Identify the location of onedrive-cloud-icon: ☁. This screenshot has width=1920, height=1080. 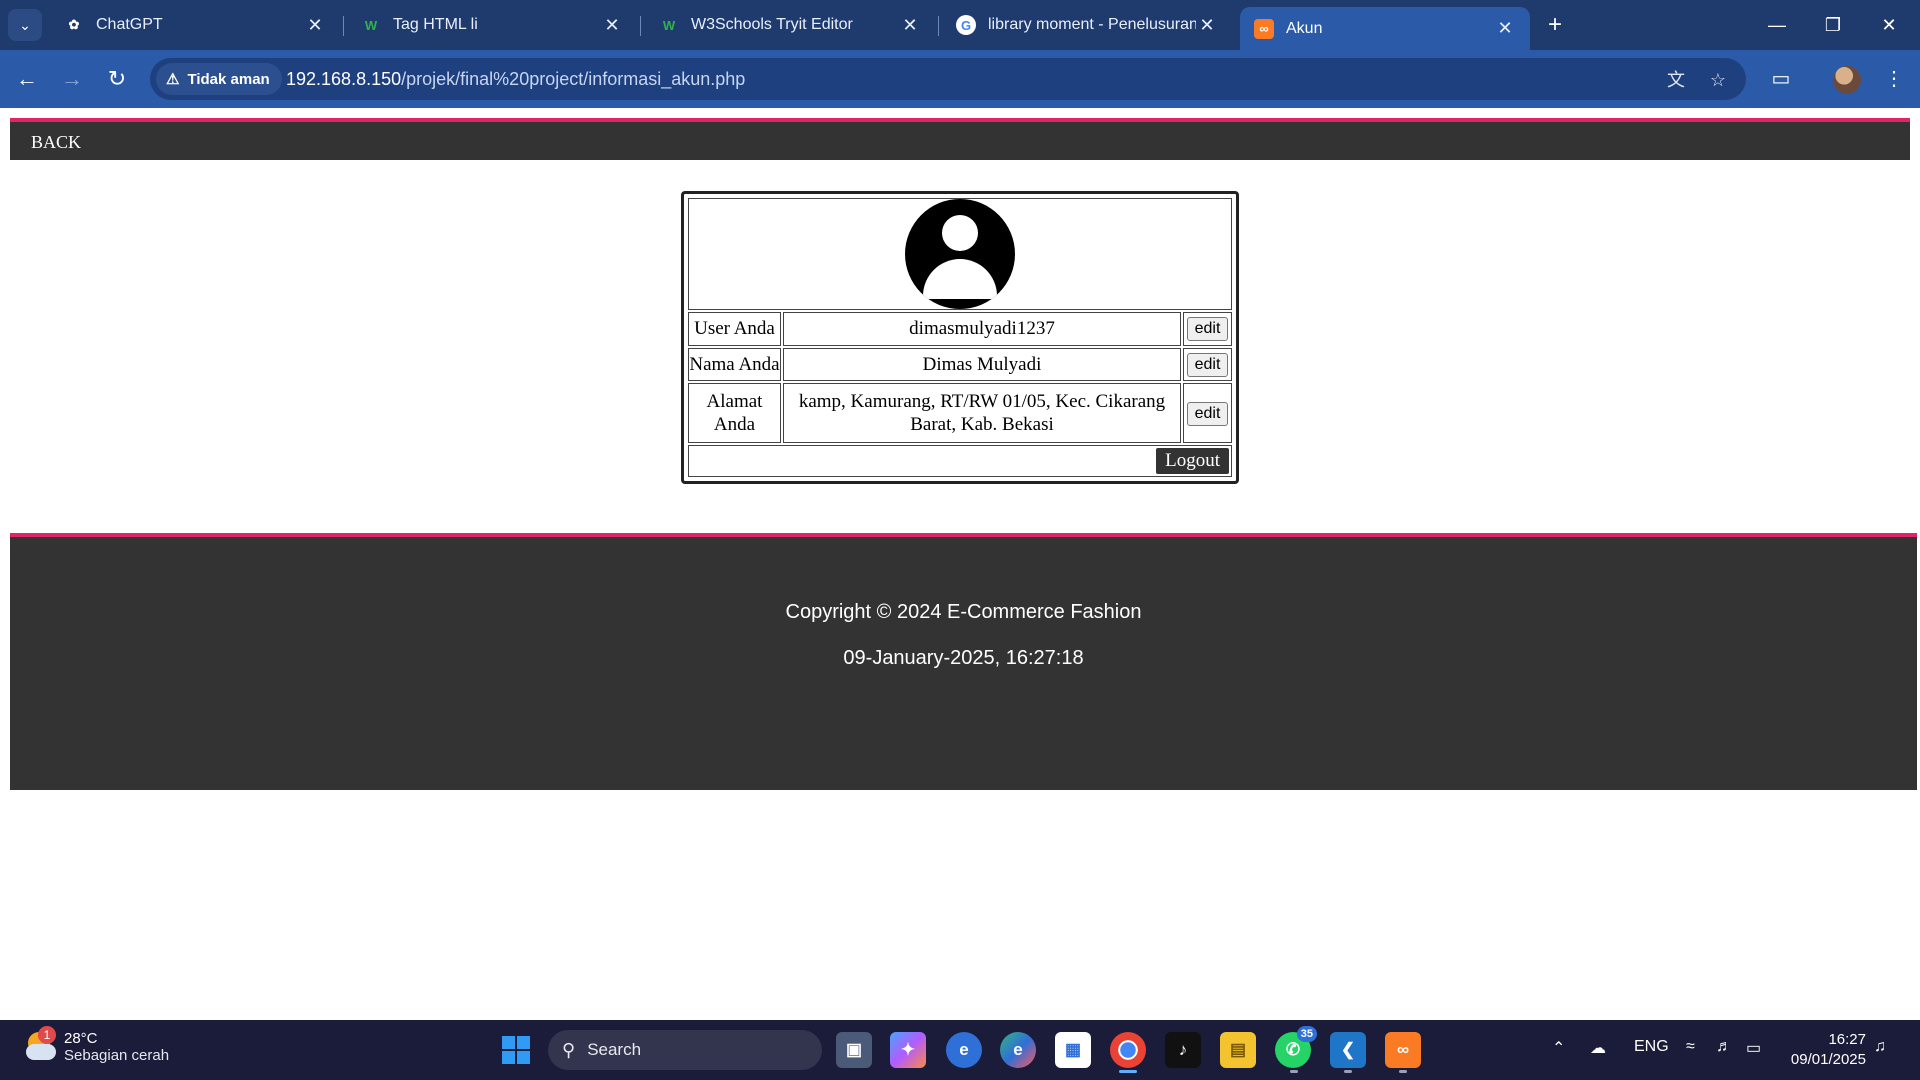
(1598, 1048).